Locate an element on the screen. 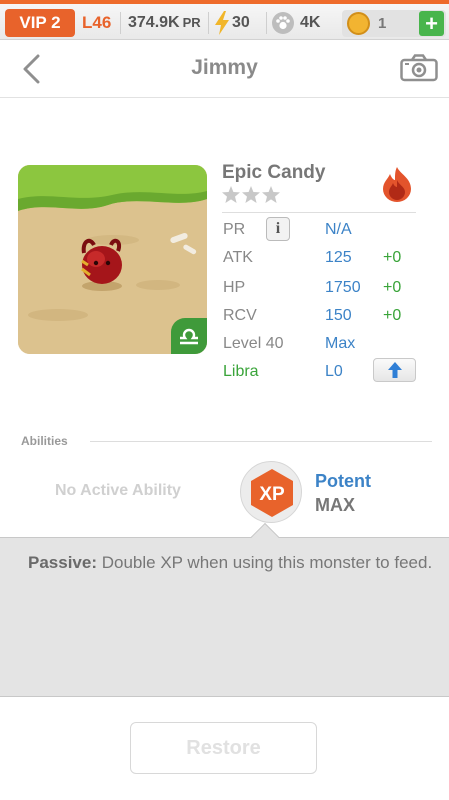  status-bar: VIP 2 L46 374.9K PR 30 4K 1 + is located at coordinates (224, 20).